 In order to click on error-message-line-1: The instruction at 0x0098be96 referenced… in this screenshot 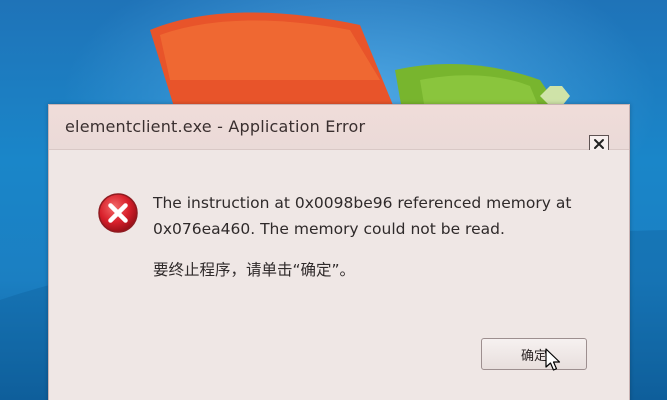, I will do `click(362, 203)`.